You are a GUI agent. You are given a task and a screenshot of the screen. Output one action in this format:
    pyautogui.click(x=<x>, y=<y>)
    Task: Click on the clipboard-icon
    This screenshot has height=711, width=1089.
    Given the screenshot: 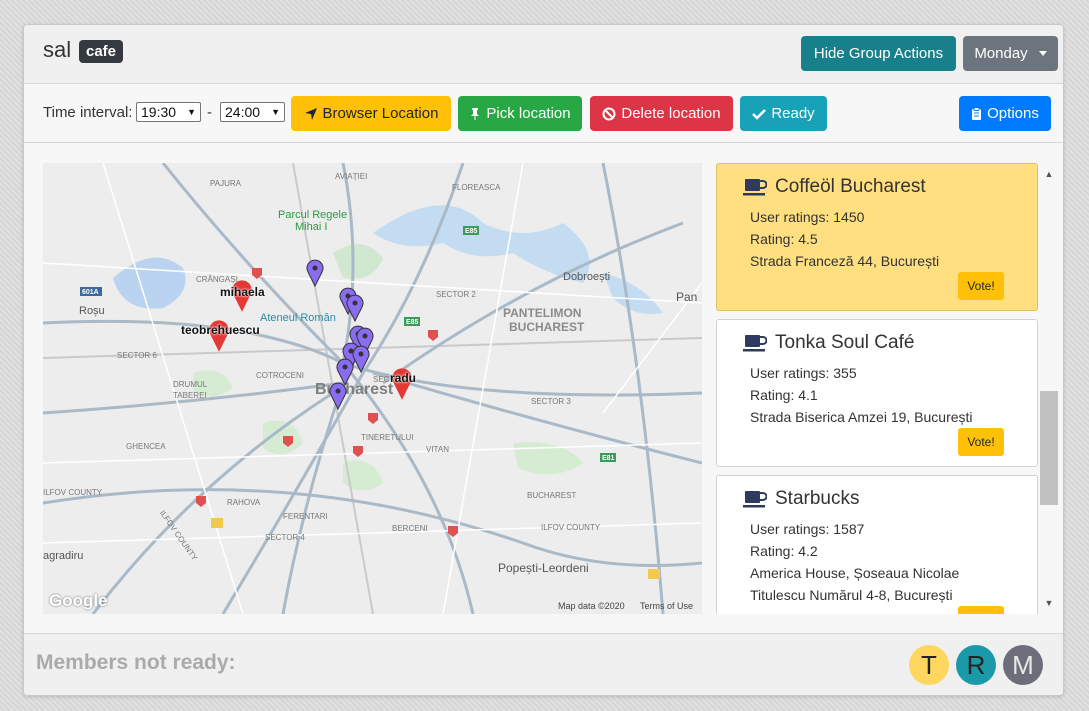 What is the action you would take?
    pyautogui.click(x=977, y=113)
    